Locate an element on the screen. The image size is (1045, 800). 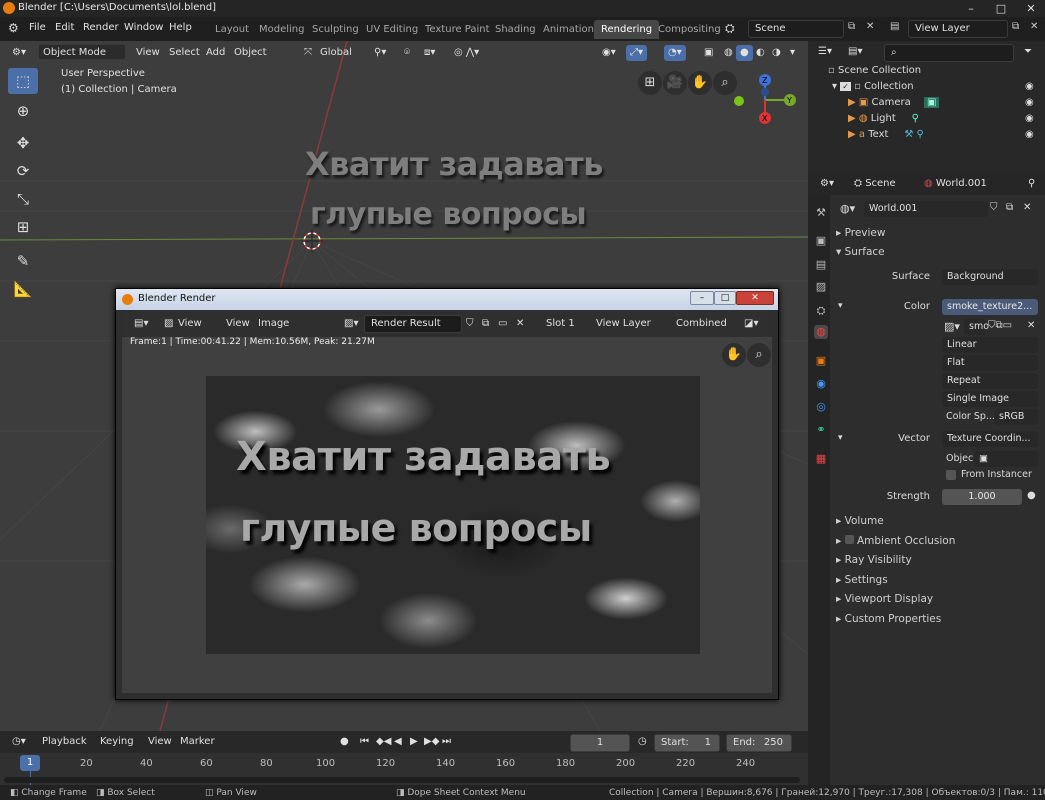
tab-sculpting: Sculpting is located at coordinates (335, 29).